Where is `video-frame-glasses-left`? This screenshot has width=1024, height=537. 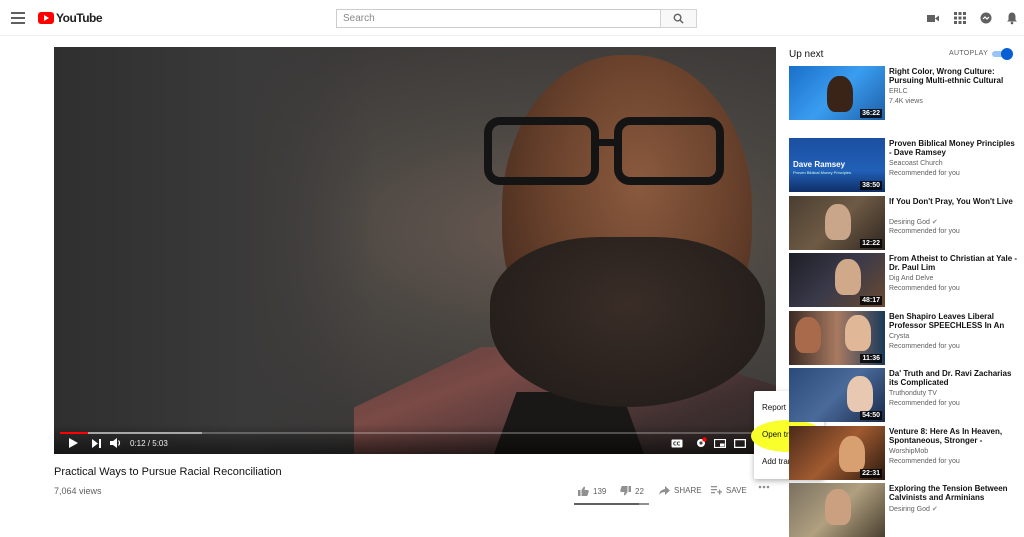 video-frame-glasses-left is located at coordinates (541, 151).